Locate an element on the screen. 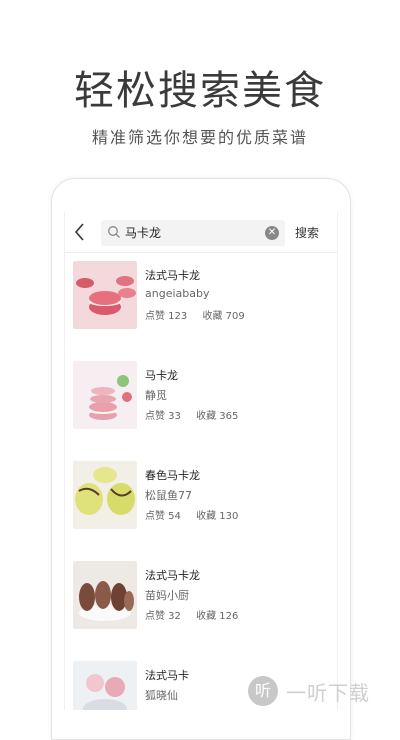 Image resolution: width=400 pixels, height=740 pixels. saves-count: 收藏 130 is located at coordinates (217, 516).